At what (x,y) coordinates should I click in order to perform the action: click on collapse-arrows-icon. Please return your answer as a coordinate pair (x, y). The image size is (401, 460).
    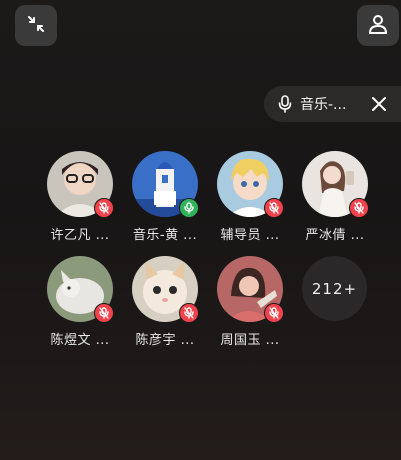
    Looking at the image, I should click on (36, 26).